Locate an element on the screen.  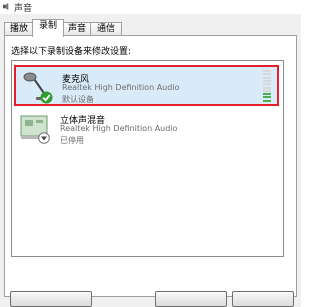
level-meter is located at coordinates (267, 86).